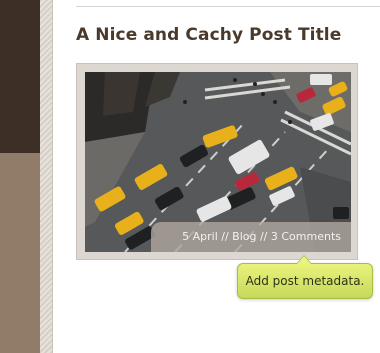 This screenshot has height=353, width=380. I want to click on post-title: A Nice and Cachy Post Title, so click(208, 35).